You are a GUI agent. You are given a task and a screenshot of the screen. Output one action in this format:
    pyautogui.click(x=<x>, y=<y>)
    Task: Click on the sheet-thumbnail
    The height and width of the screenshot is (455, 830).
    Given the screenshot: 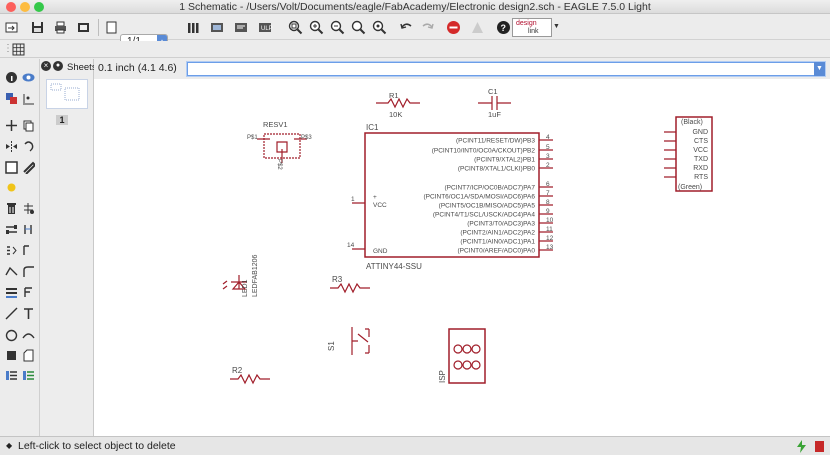 What is the action you would take?
    pyautogui.click(x=67, y=94)
    